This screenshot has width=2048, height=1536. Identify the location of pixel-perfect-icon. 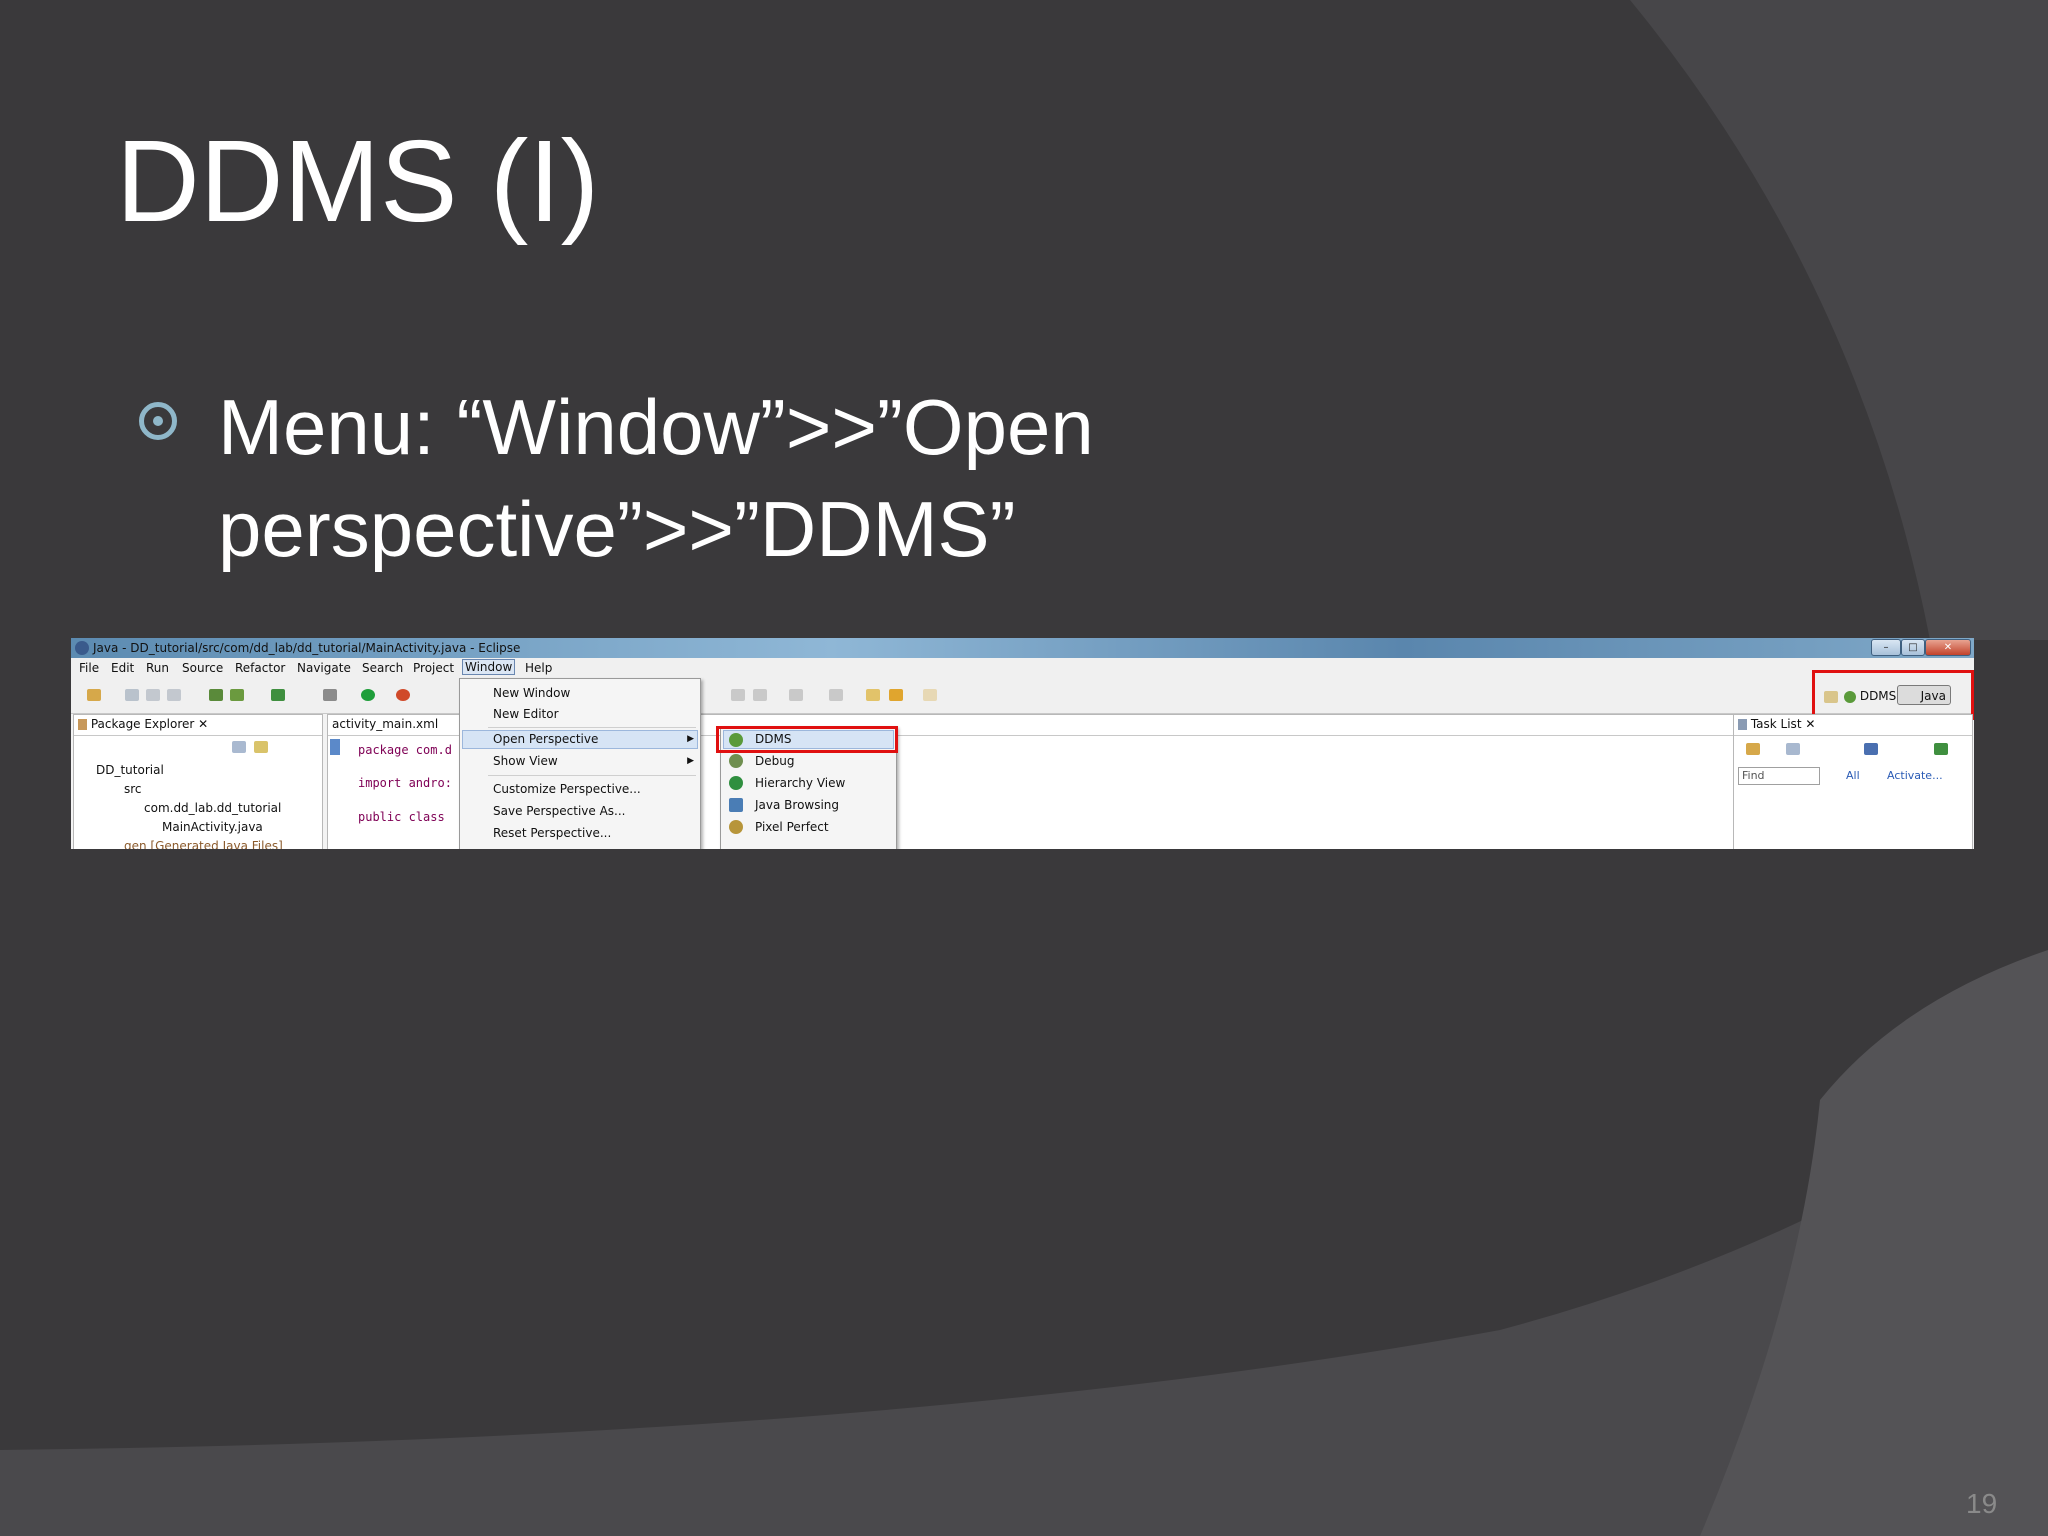
(736, 827).